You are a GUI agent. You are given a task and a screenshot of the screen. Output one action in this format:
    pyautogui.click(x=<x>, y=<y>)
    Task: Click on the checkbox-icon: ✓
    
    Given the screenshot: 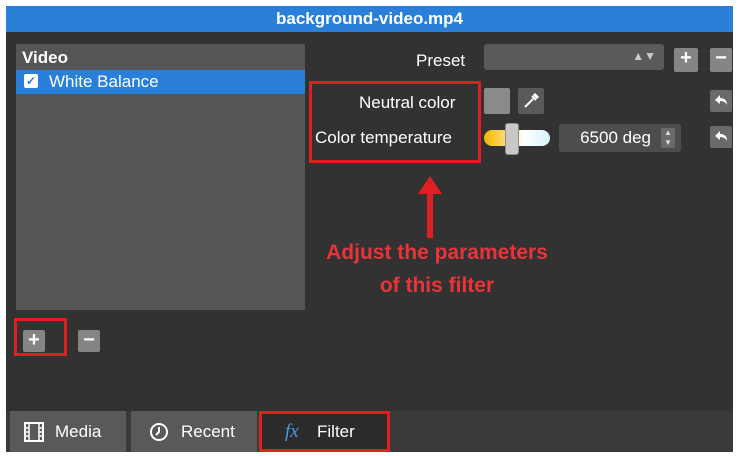 What is the action you would take?
    pyautogui.click(x=31, y=81)
    